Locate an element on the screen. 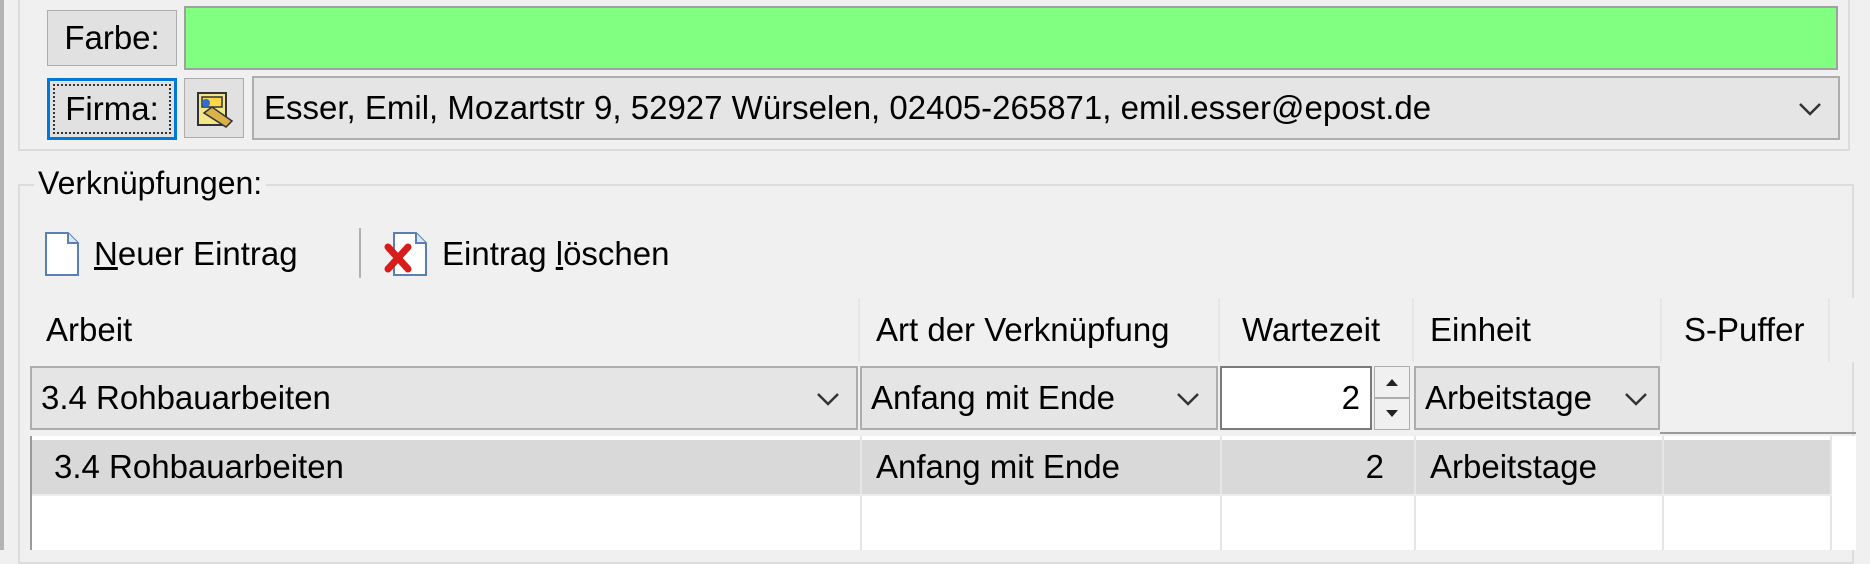 The image size is (1870, 564). wartezeit-spinner is located at coordinates (1392, 398).